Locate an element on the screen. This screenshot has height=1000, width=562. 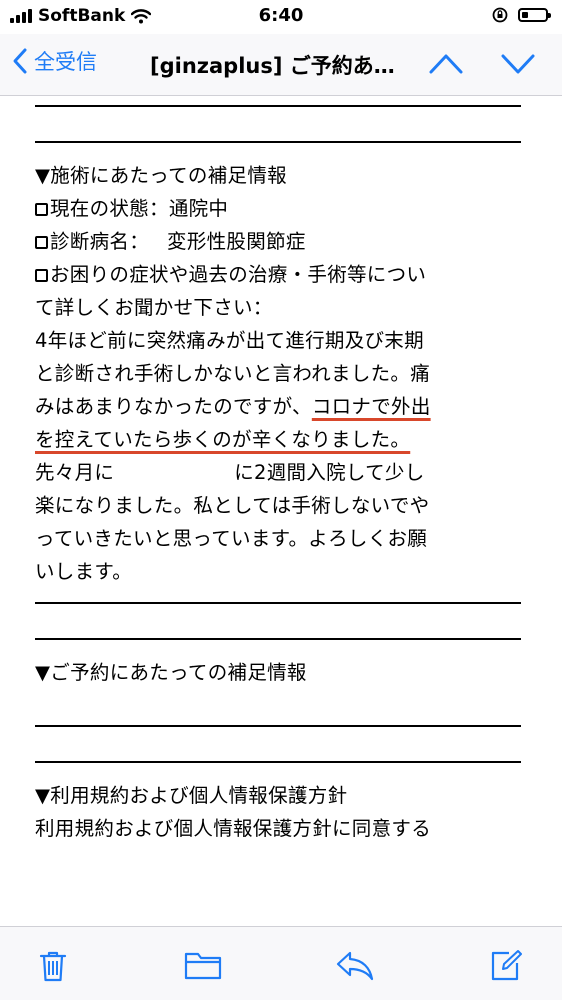
body-text-line: 利用規約および個人情報保護方針に同意する is located at coordinates (233, 828).